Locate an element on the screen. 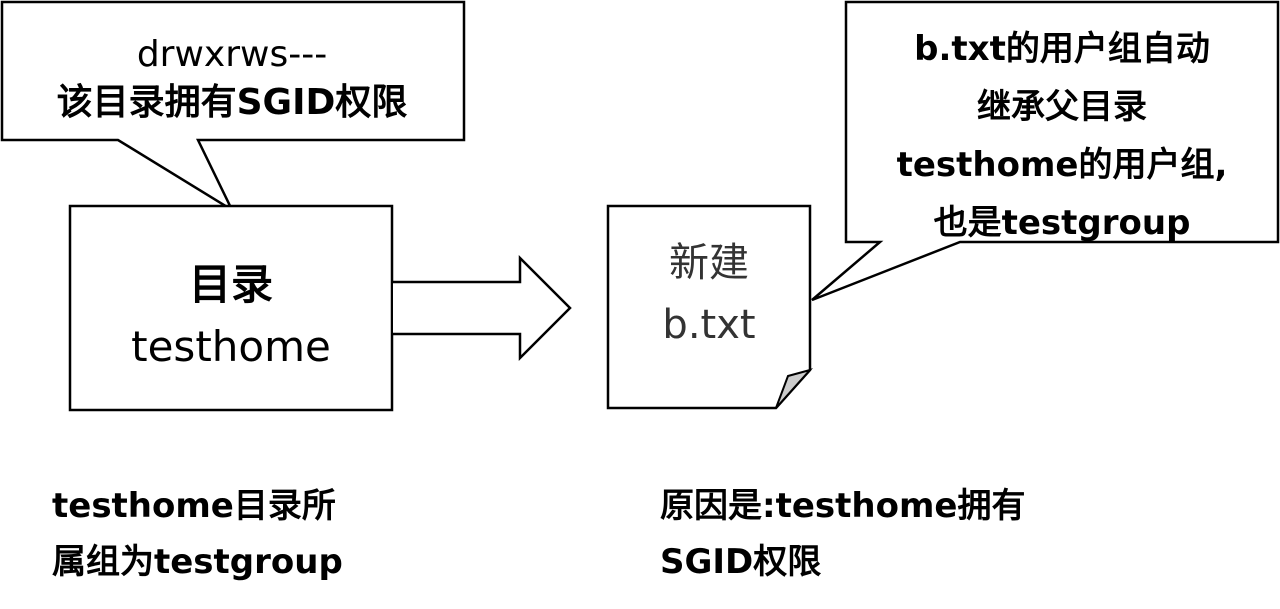 This screenshot has width=1280, height=609. callout-left-text: drwxrws--- 该目录拥有SGID权限 is located at coordinates (232, 79).